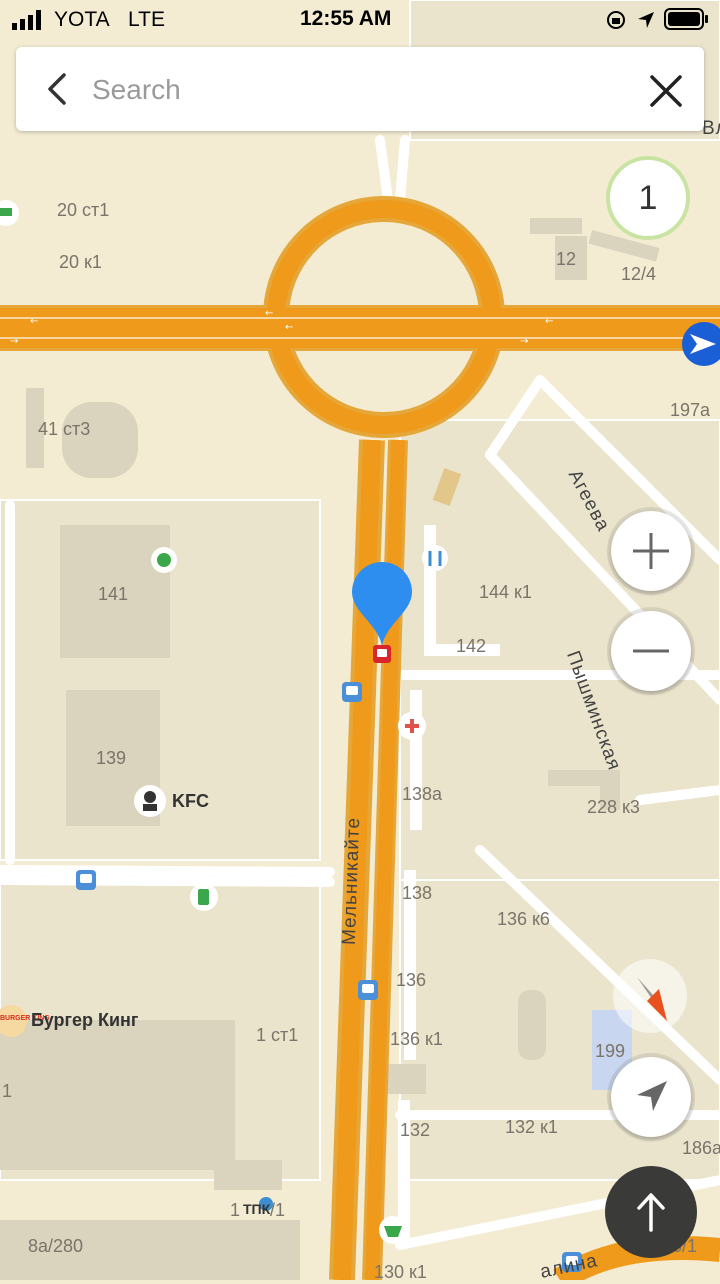  Describe the element at coordinates (652, 999) in the screenshot. I see `compass-icon` at that location.